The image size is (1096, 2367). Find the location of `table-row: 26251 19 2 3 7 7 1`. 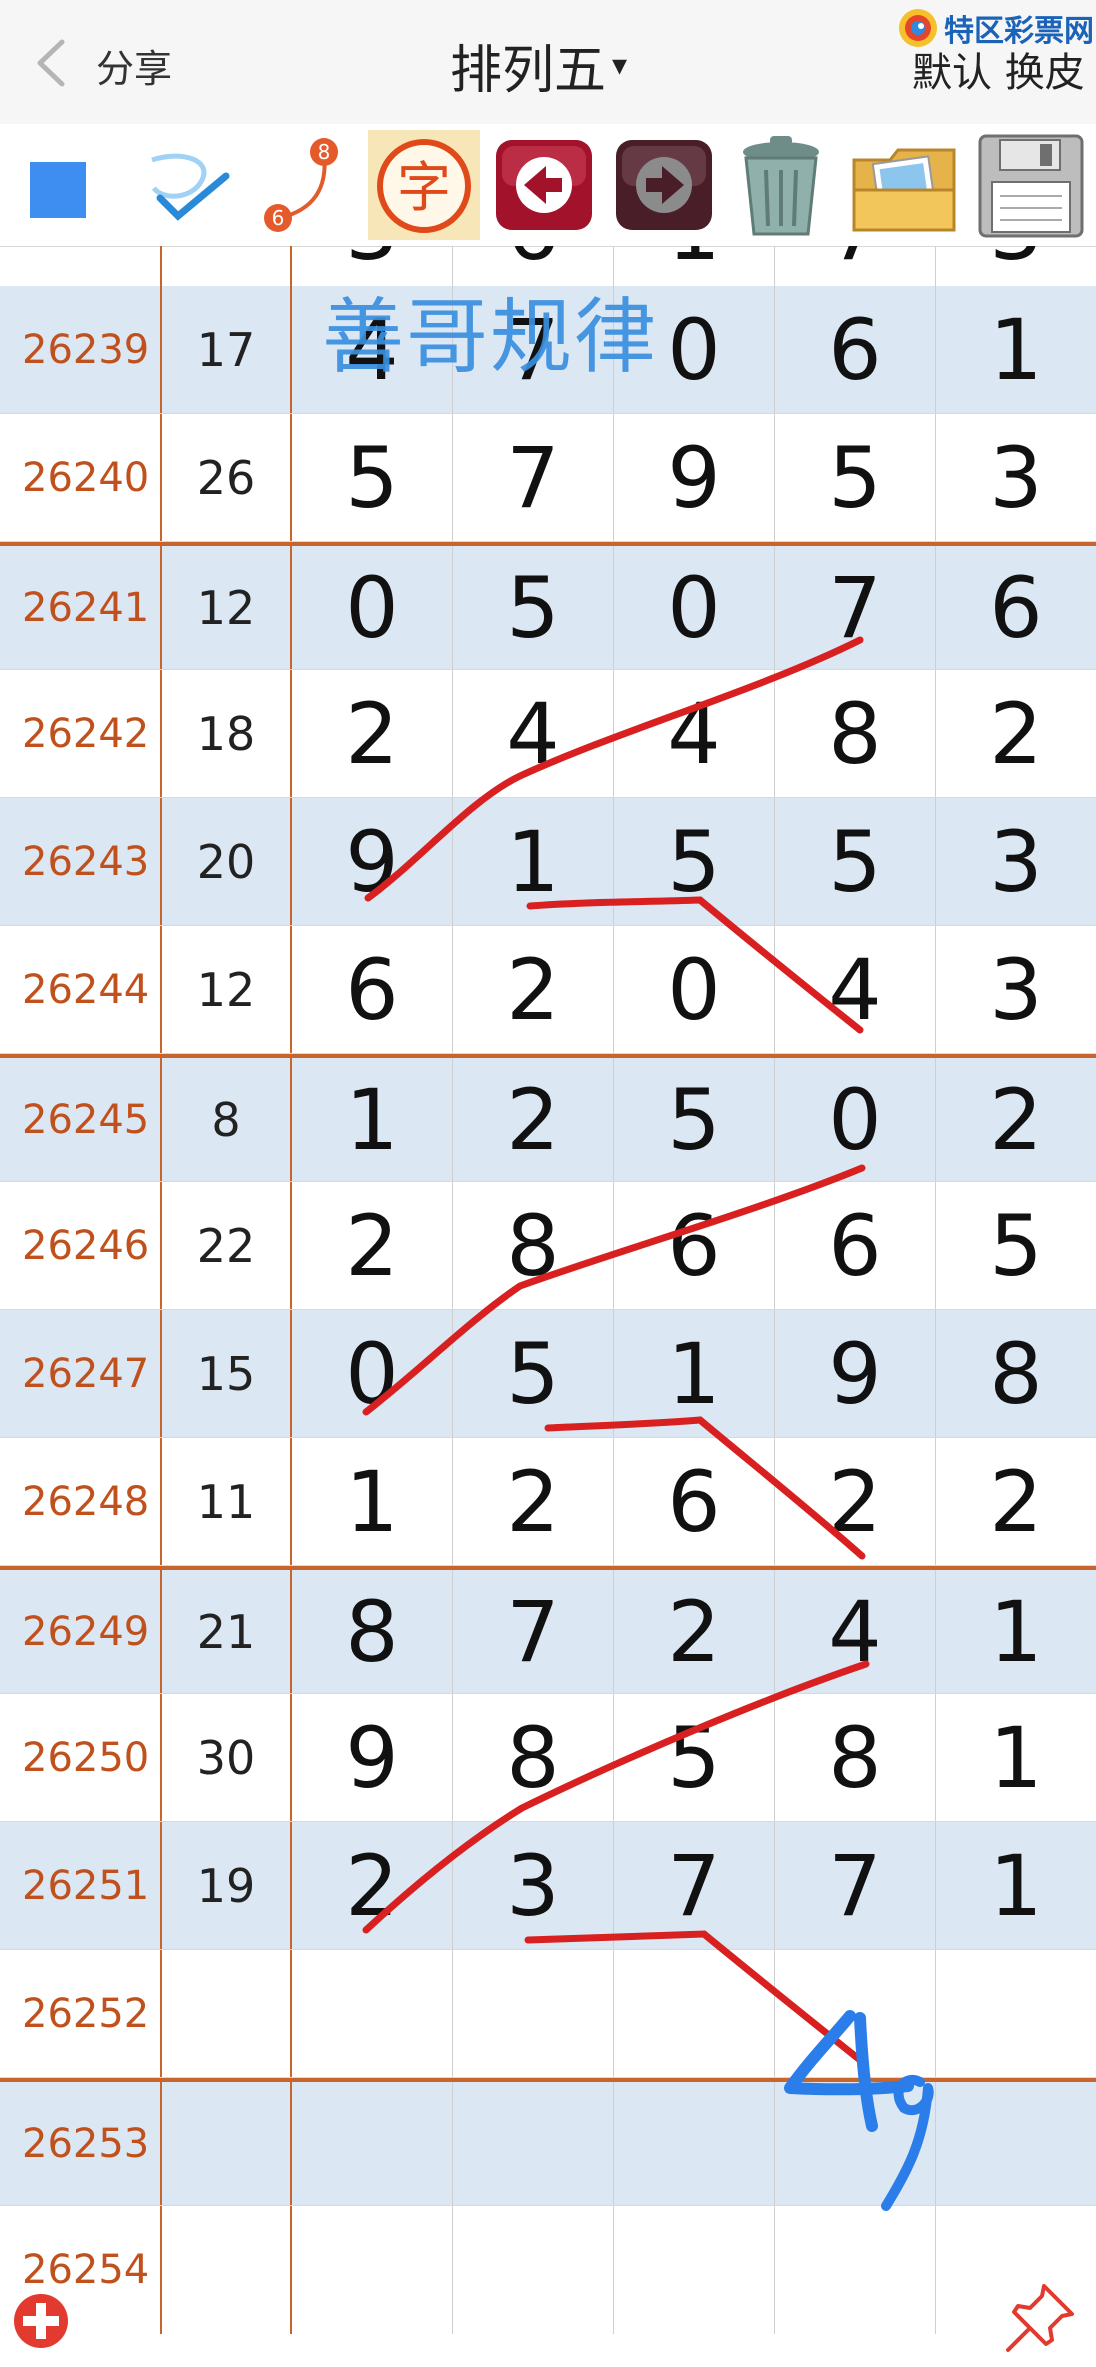

table-row: 26251 19 2 3 7 7 1 is located at coordinates (548, 1886).